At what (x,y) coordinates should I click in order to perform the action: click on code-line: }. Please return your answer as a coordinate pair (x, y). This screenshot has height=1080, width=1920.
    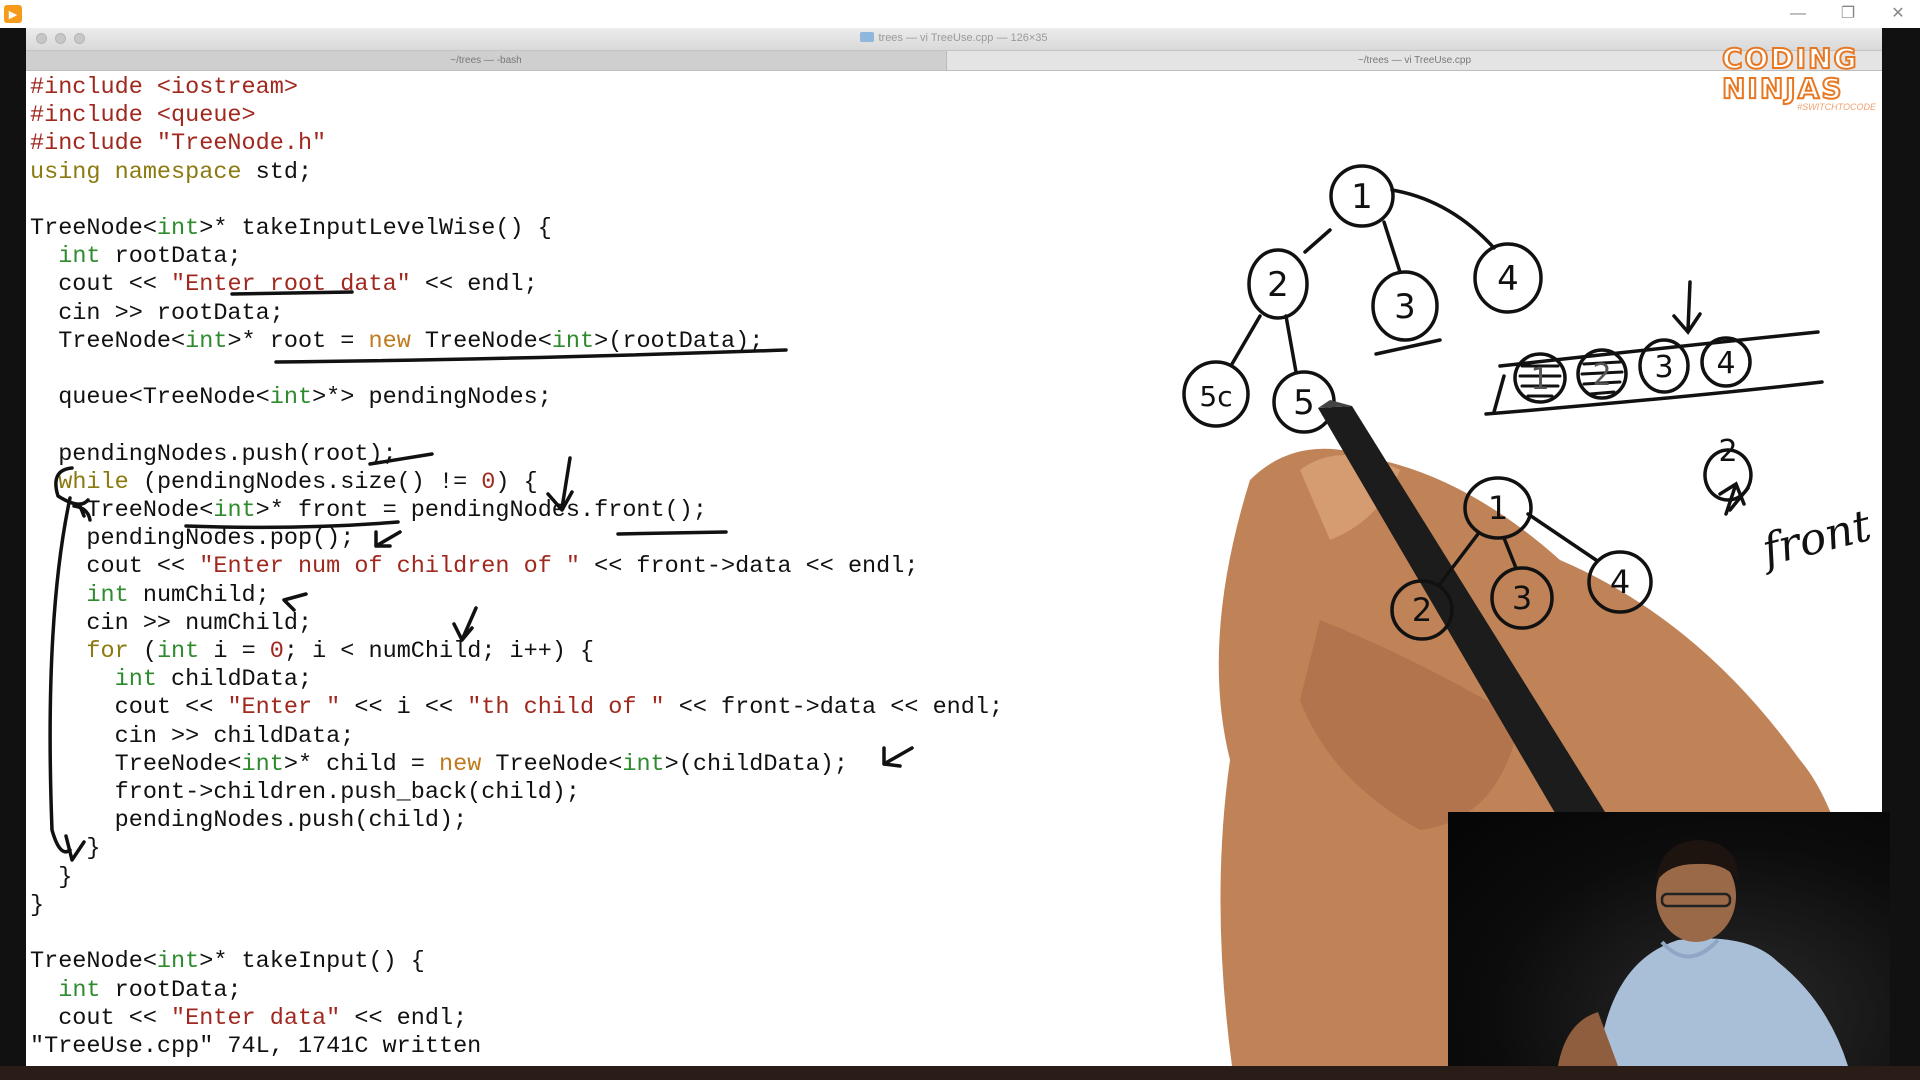
    Looking at the image, I should click on (51, 877).